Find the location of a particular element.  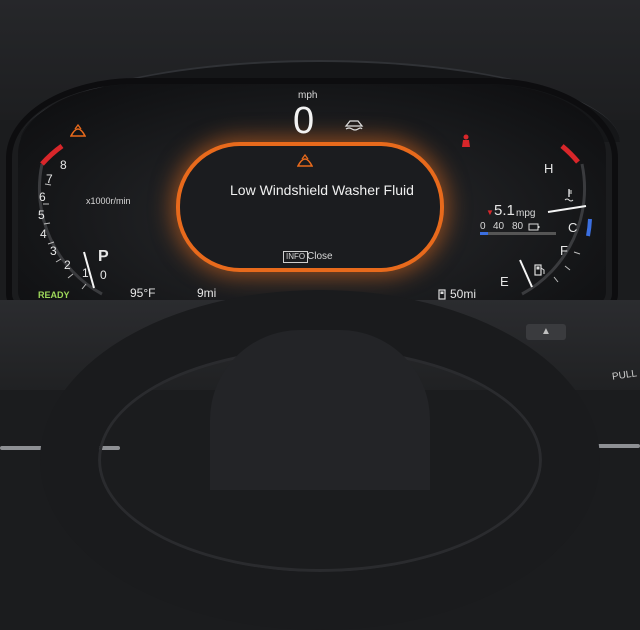

rpm-unit: x1000r/min is located at coordinates (108, 201).